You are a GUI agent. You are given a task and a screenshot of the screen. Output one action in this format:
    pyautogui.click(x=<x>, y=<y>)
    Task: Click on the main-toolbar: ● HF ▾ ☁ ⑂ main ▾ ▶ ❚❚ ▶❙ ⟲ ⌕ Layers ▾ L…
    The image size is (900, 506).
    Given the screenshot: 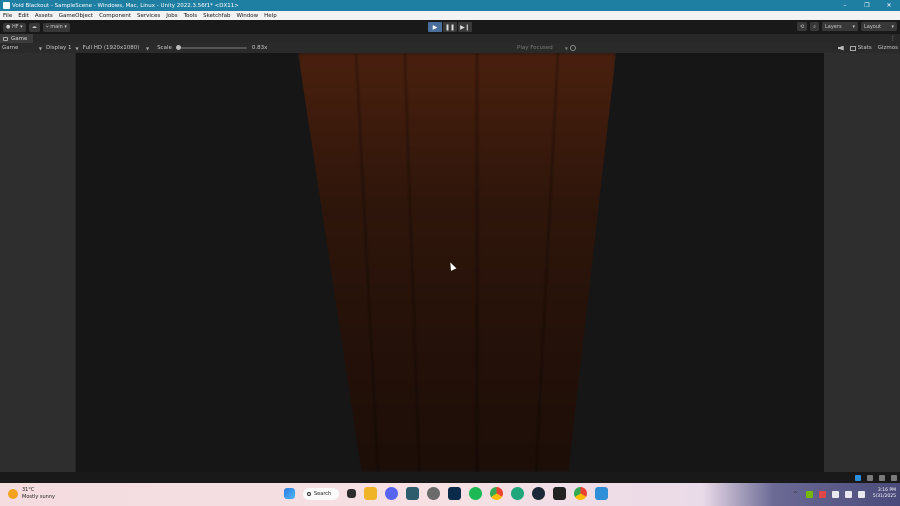 What is the action you would take?
    pyautogui.click(x=450, y=27)
    